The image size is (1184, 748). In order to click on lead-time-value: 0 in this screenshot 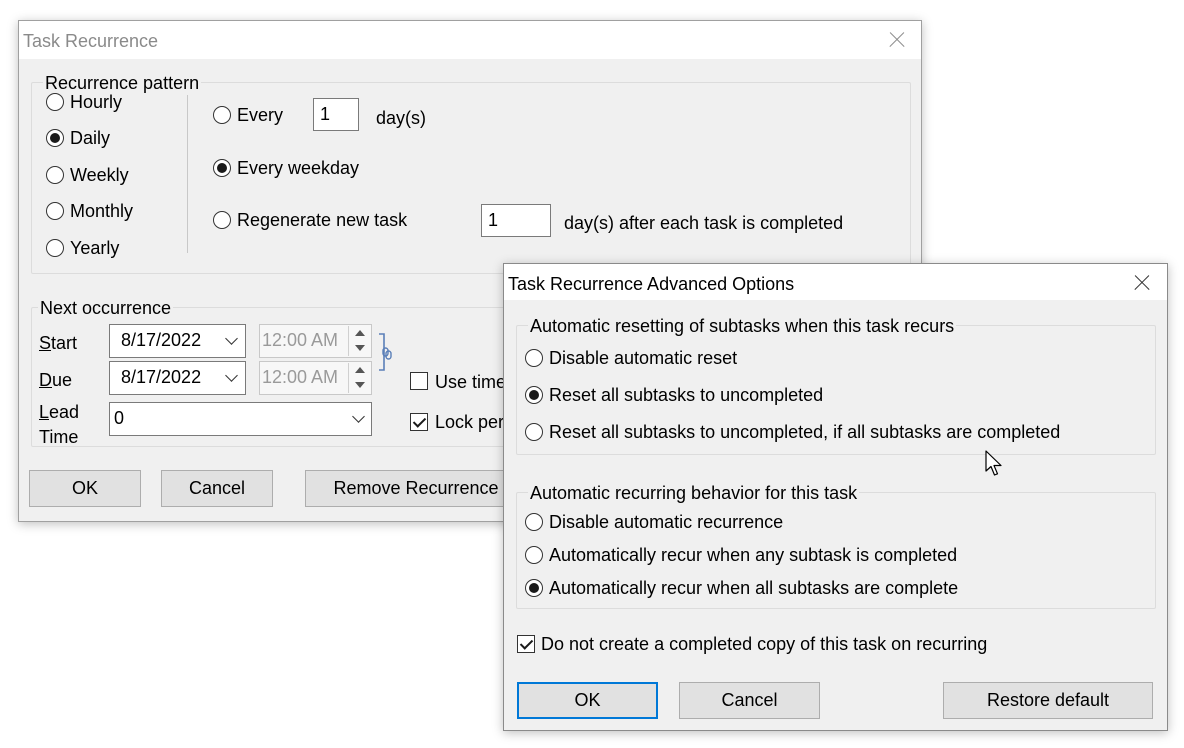, I will do `click(119, 418)`.